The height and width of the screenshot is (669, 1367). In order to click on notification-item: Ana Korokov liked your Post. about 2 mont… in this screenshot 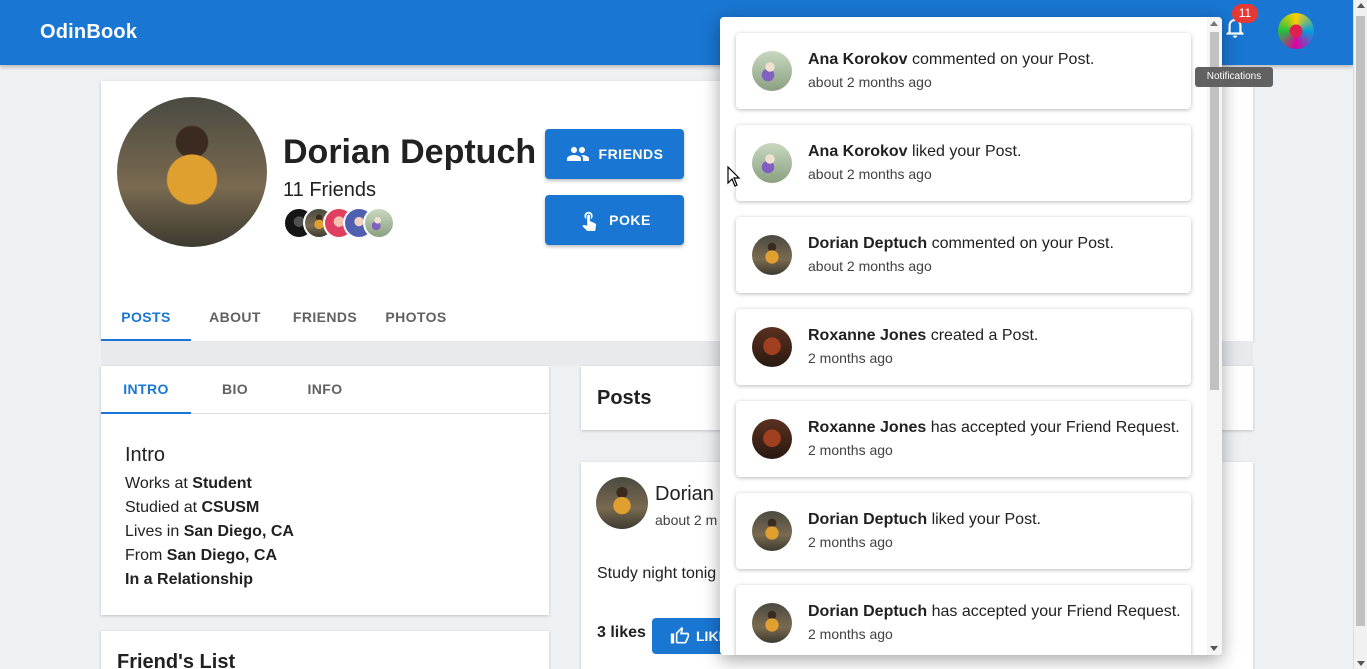, I will do `click(963, 163)`.